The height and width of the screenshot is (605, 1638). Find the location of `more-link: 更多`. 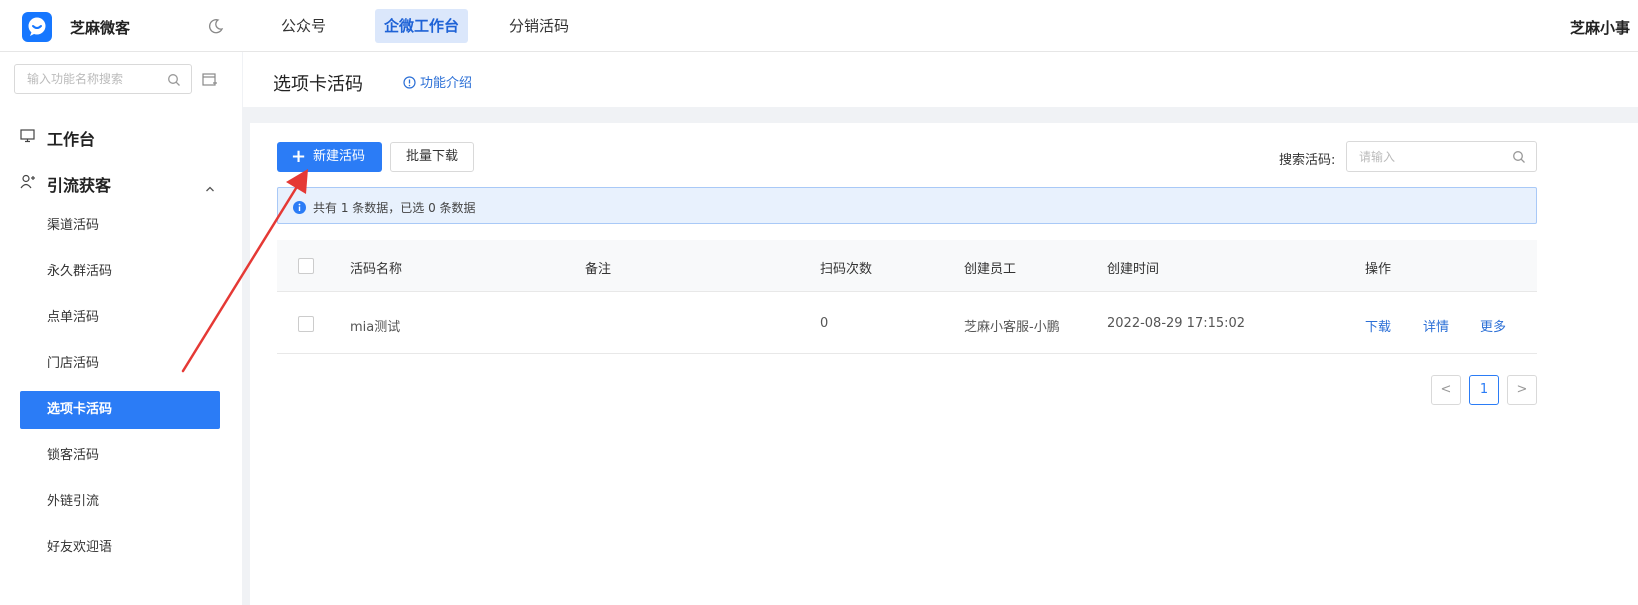

more-link: 更多 is located at coordinates (1493, 325).